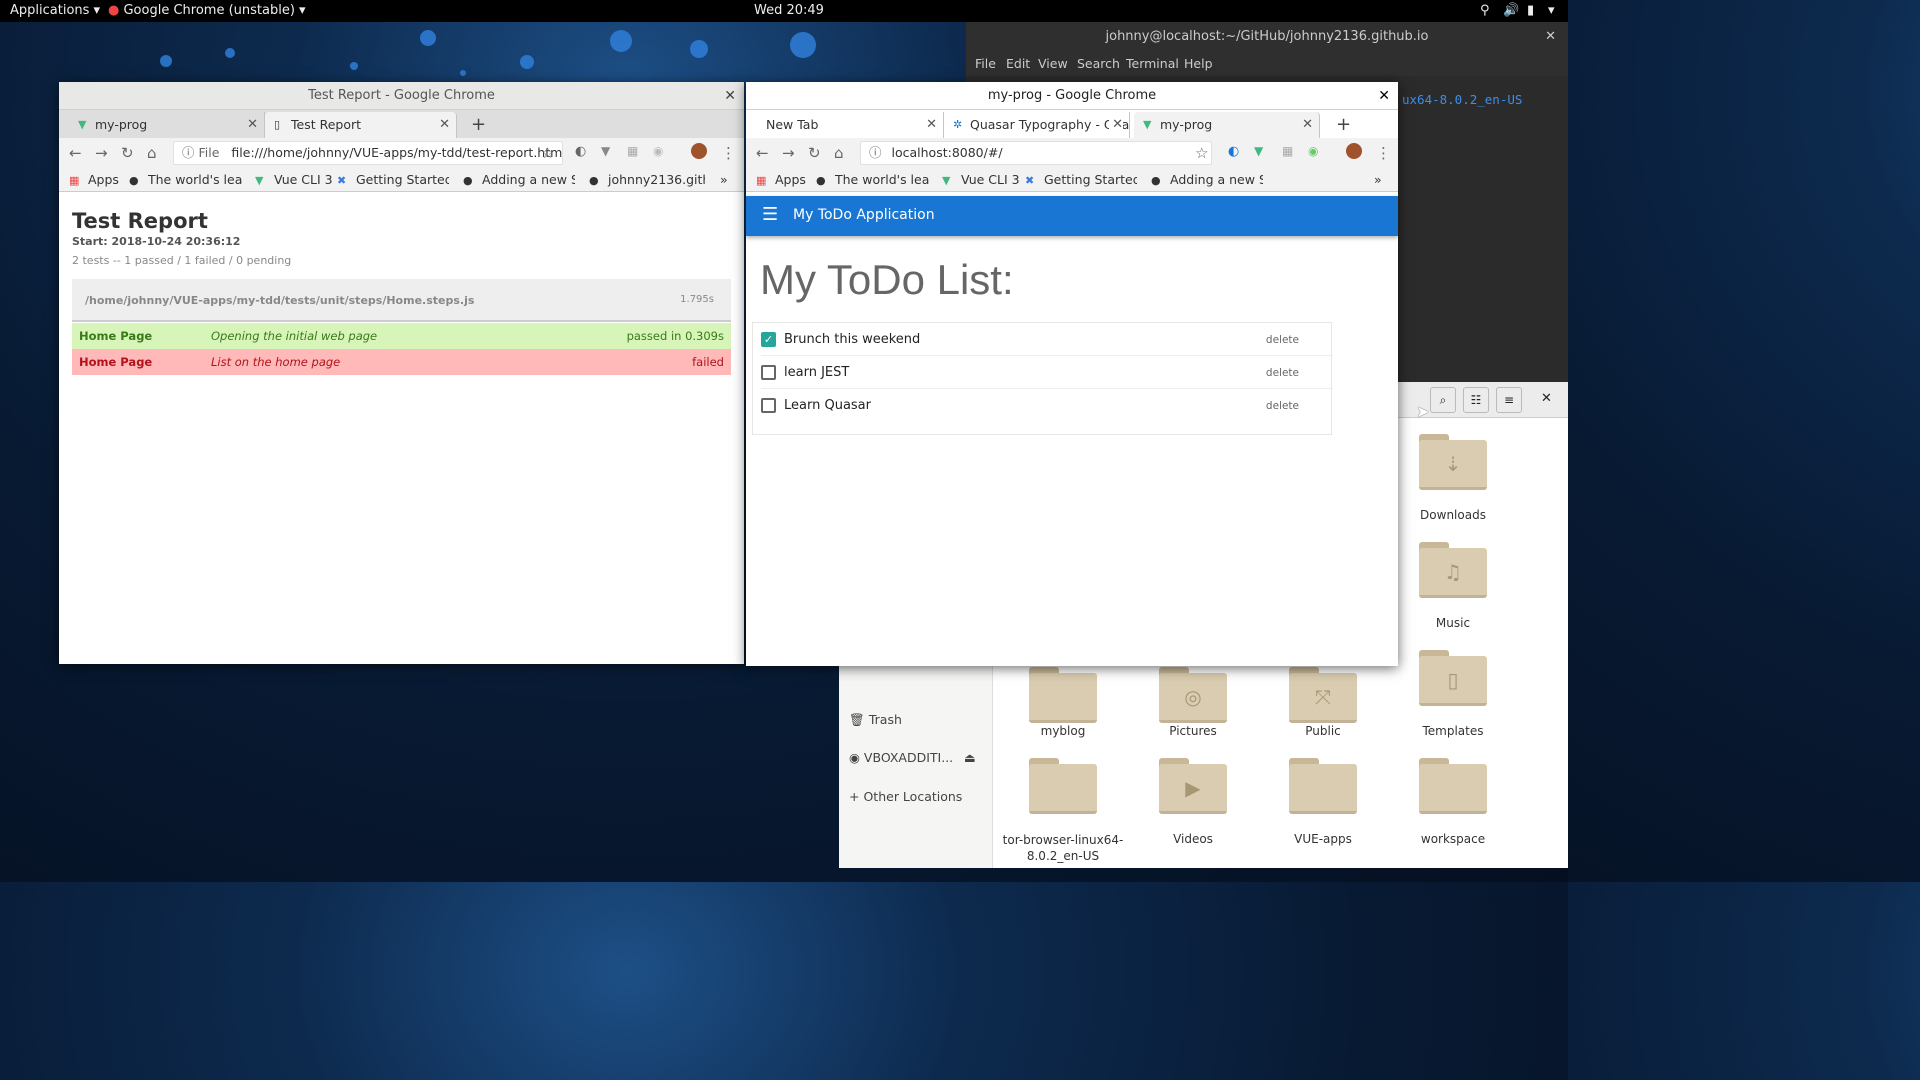  I want to click on tab-test-report: ▯ Test Report ✕, so click(361, 125).